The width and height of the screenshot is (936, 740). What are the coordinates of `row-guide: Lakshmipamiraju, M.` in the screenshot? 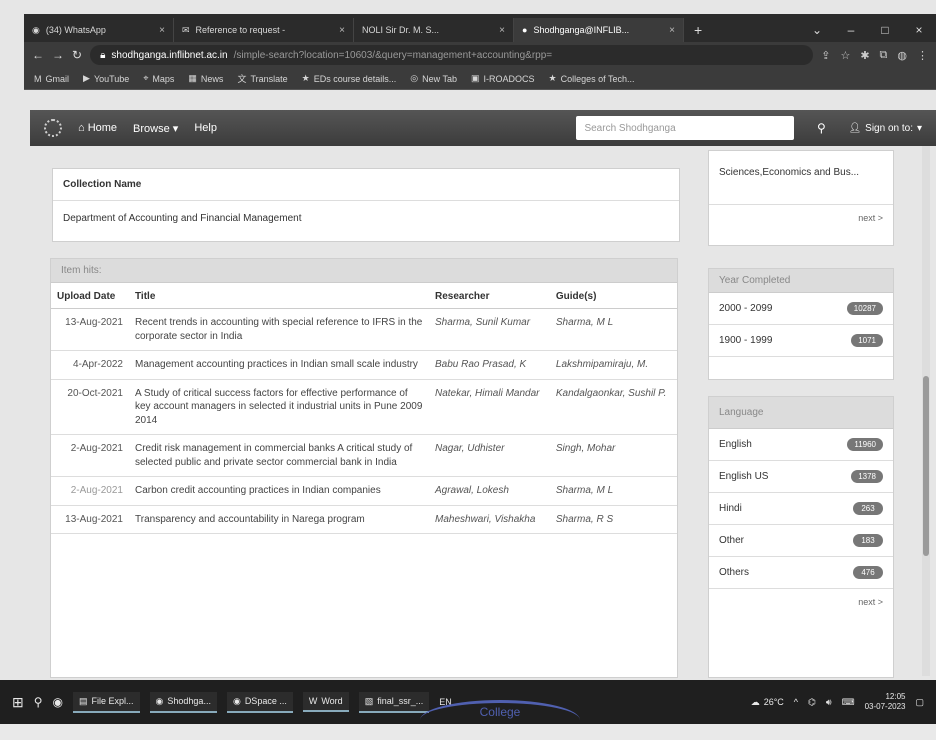 It's located at (613, 365).